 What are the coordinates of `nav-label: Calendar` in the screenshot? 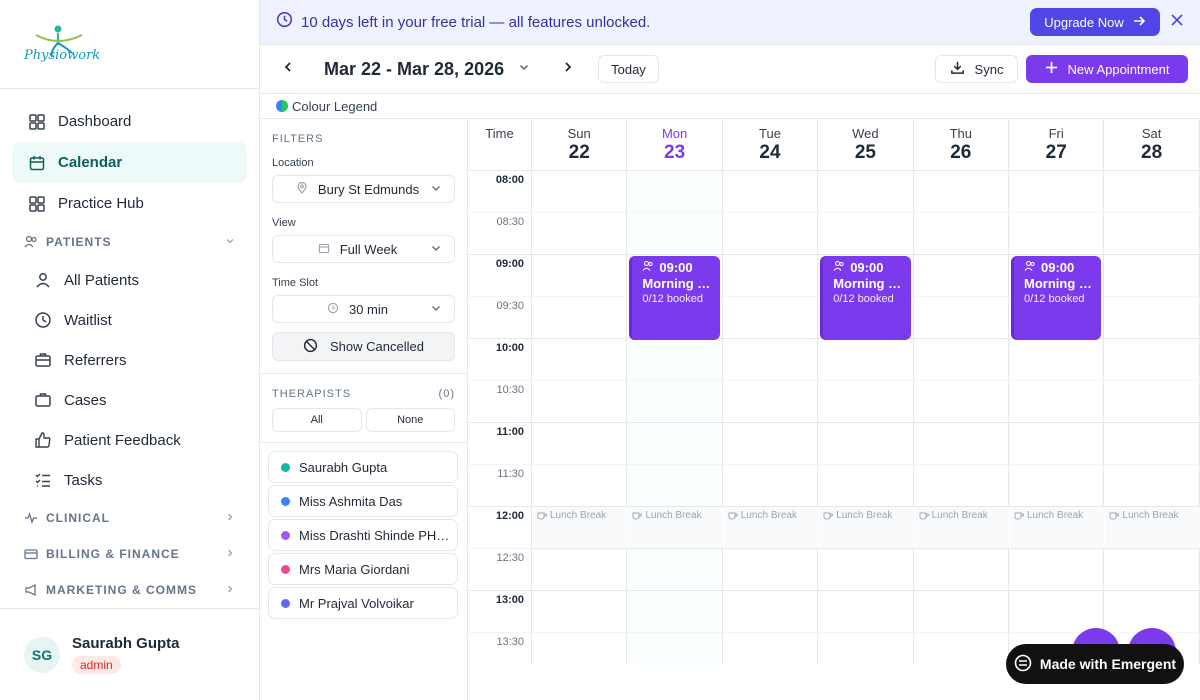 It's located at (90, 162).